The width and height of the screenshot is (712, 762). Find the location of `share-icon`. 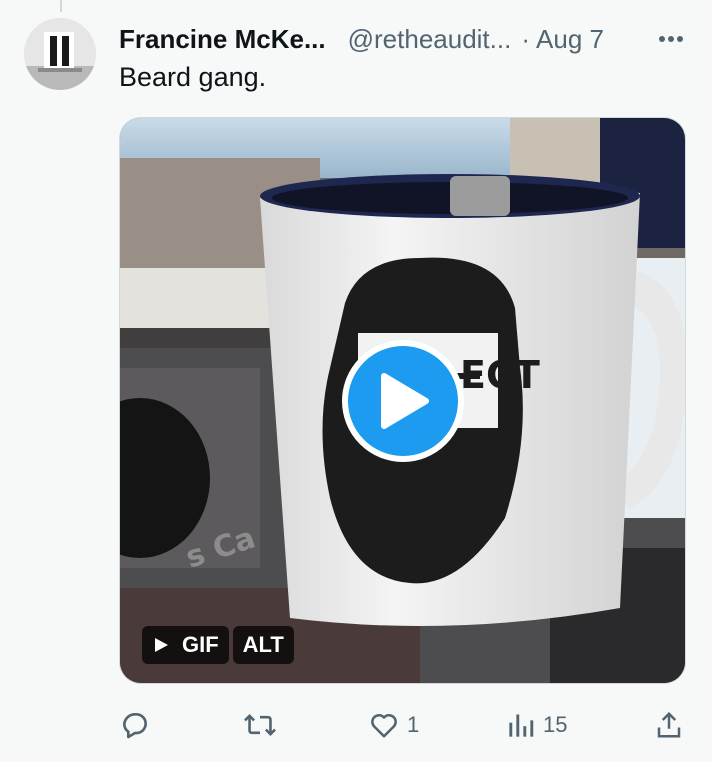

share-icon is located at coordinates (669, 724).